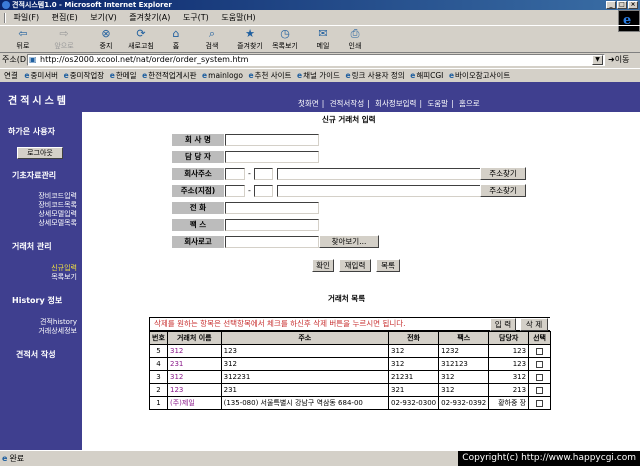  What do you see at coordinates (534, 324) in the screenshot?
I see `delete-client-button: 삭 제` at bounding box center [534, 324].